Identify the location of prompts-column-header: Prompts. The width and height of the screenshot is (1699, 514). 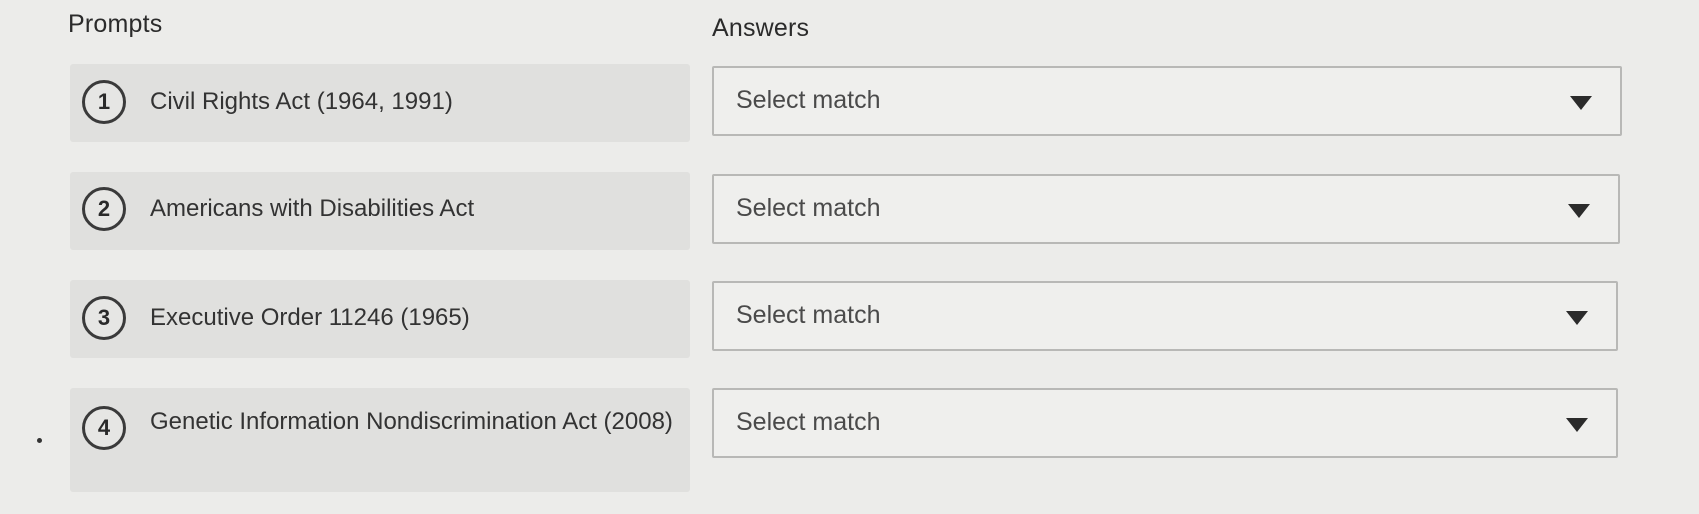
(115, 24).